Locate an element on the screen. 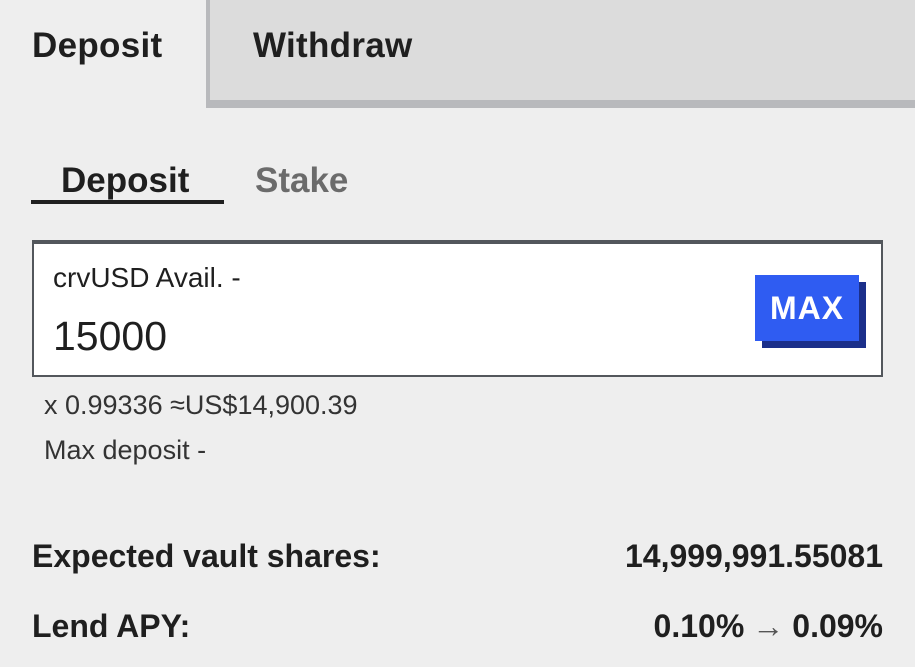  subtab-stake-label: Stake is located at coordinates (302, 180).